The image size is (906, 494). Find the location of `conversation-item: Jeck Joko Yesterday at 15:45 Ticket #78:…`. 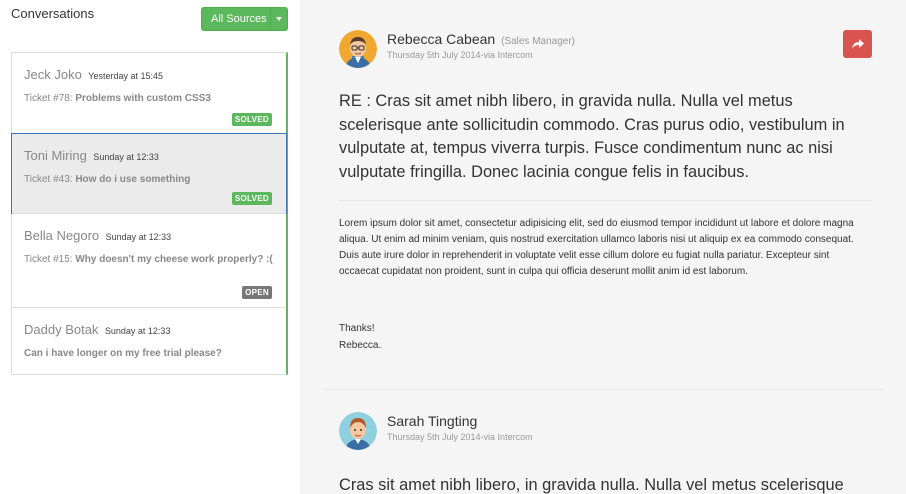

conversation-item: Jeck Joko Yesterday at 15:45 Ticket #78:… is located at coordinates (149, 93).